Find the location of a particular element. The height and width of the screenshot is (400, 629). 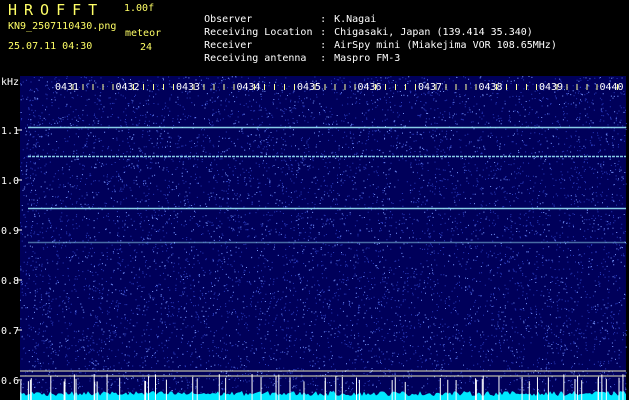

info-colon: : is located at coordinates (323, 58).